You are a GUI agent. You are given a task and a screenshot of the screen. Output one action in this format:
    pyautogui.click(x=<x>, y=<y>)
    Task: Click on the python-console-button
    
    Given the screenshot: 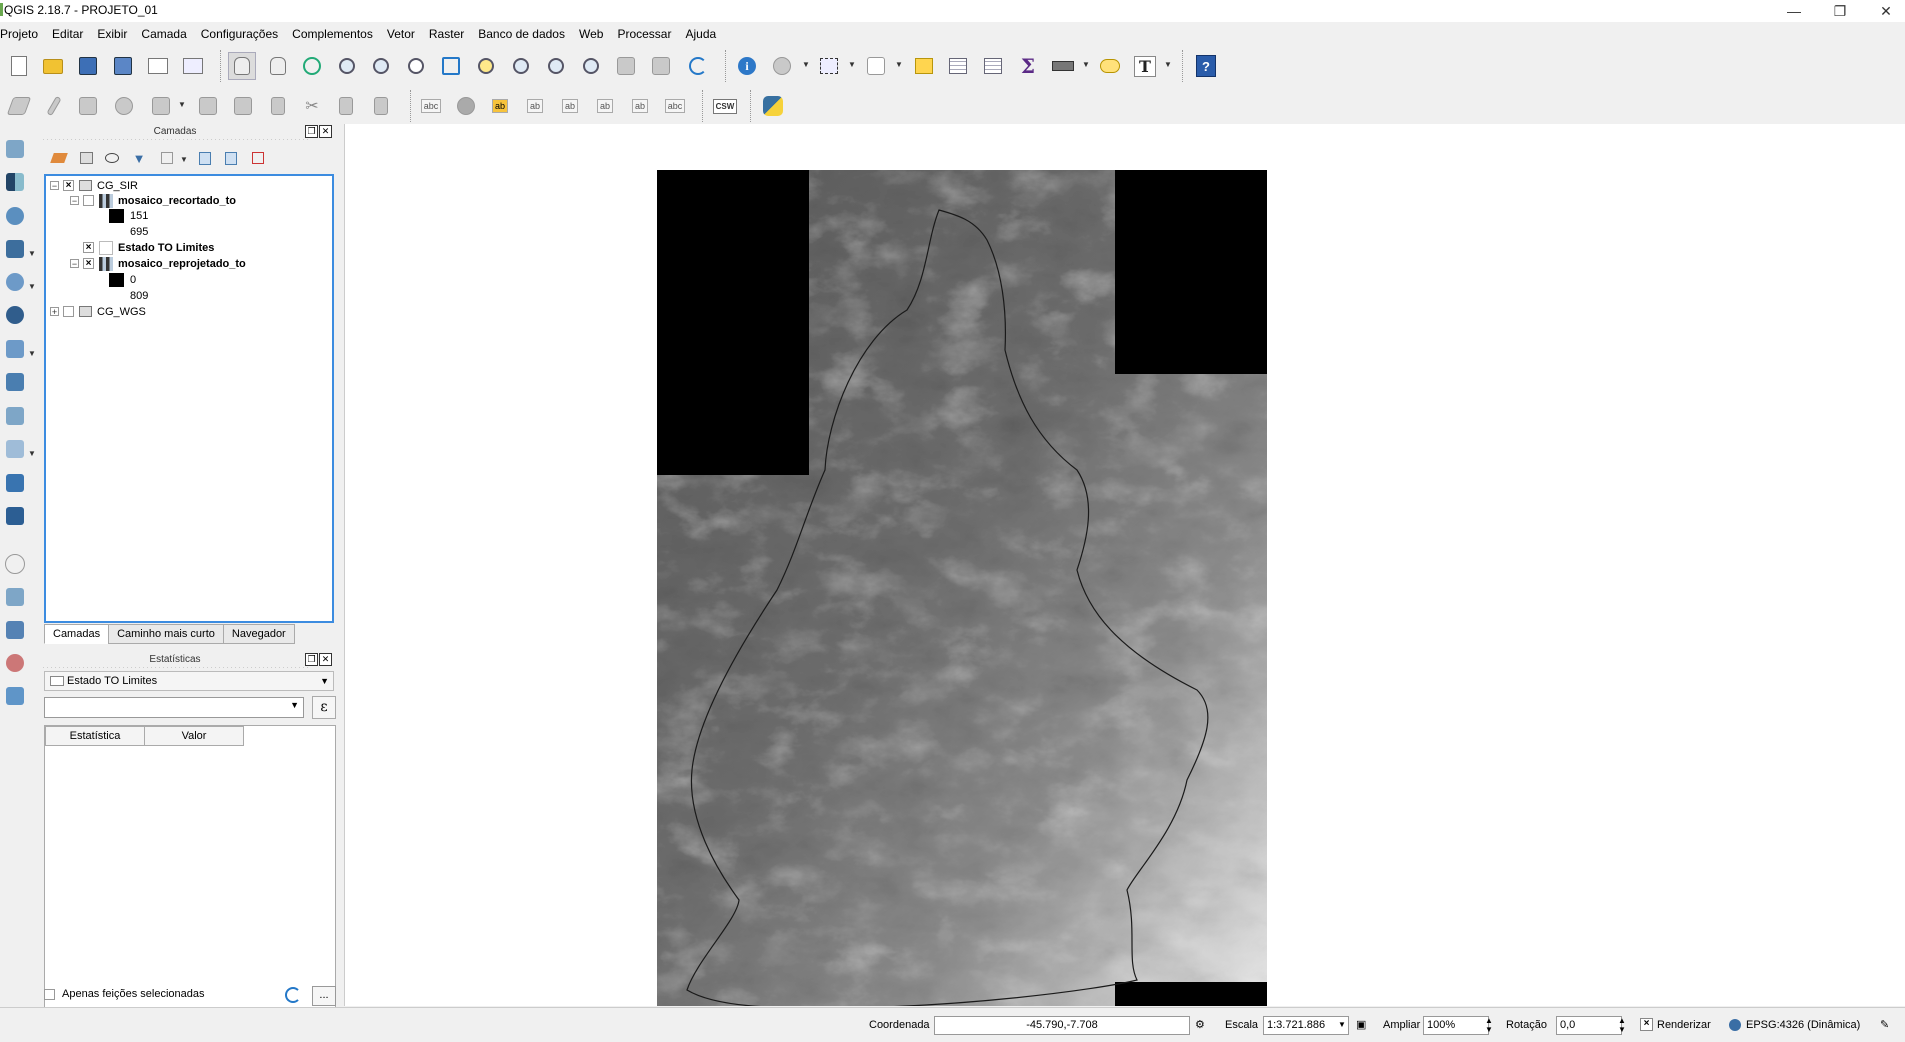 What is the action you would take?
    pyautogui.click(x=773, y=106)
    